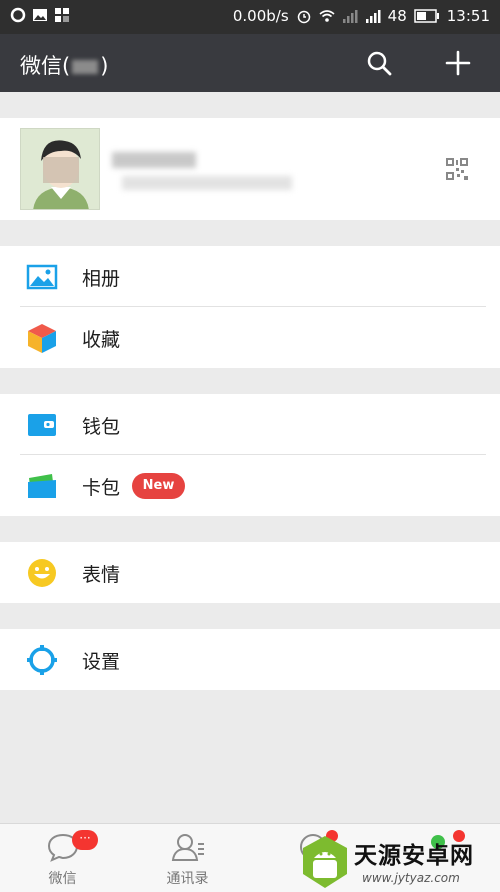 This screenshot has height=892, width=500. I want to click on avatar-cartoon-icon, so click(60, 169).